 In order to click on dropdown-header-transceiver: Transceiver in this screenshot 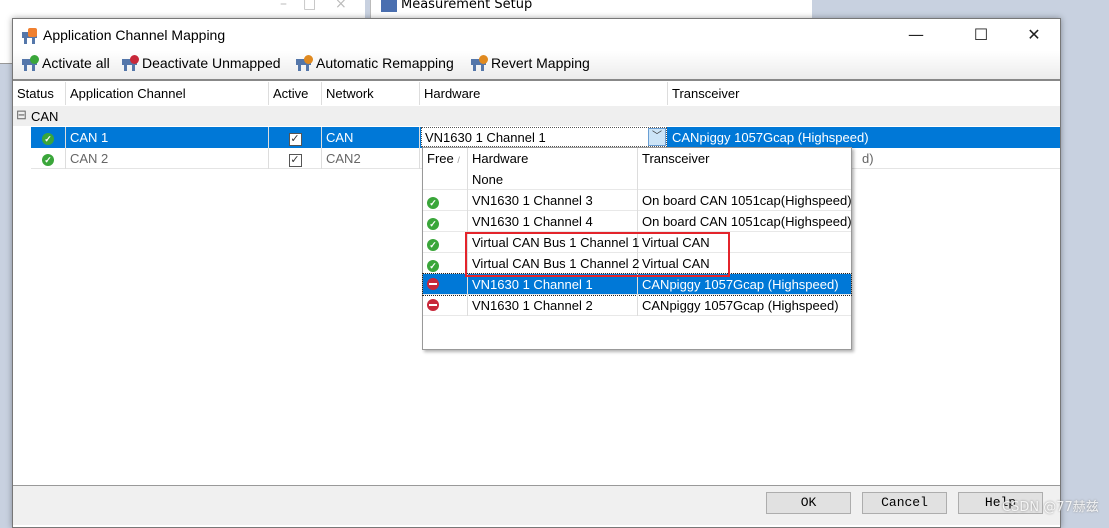, I will do `click(744, 158)`.